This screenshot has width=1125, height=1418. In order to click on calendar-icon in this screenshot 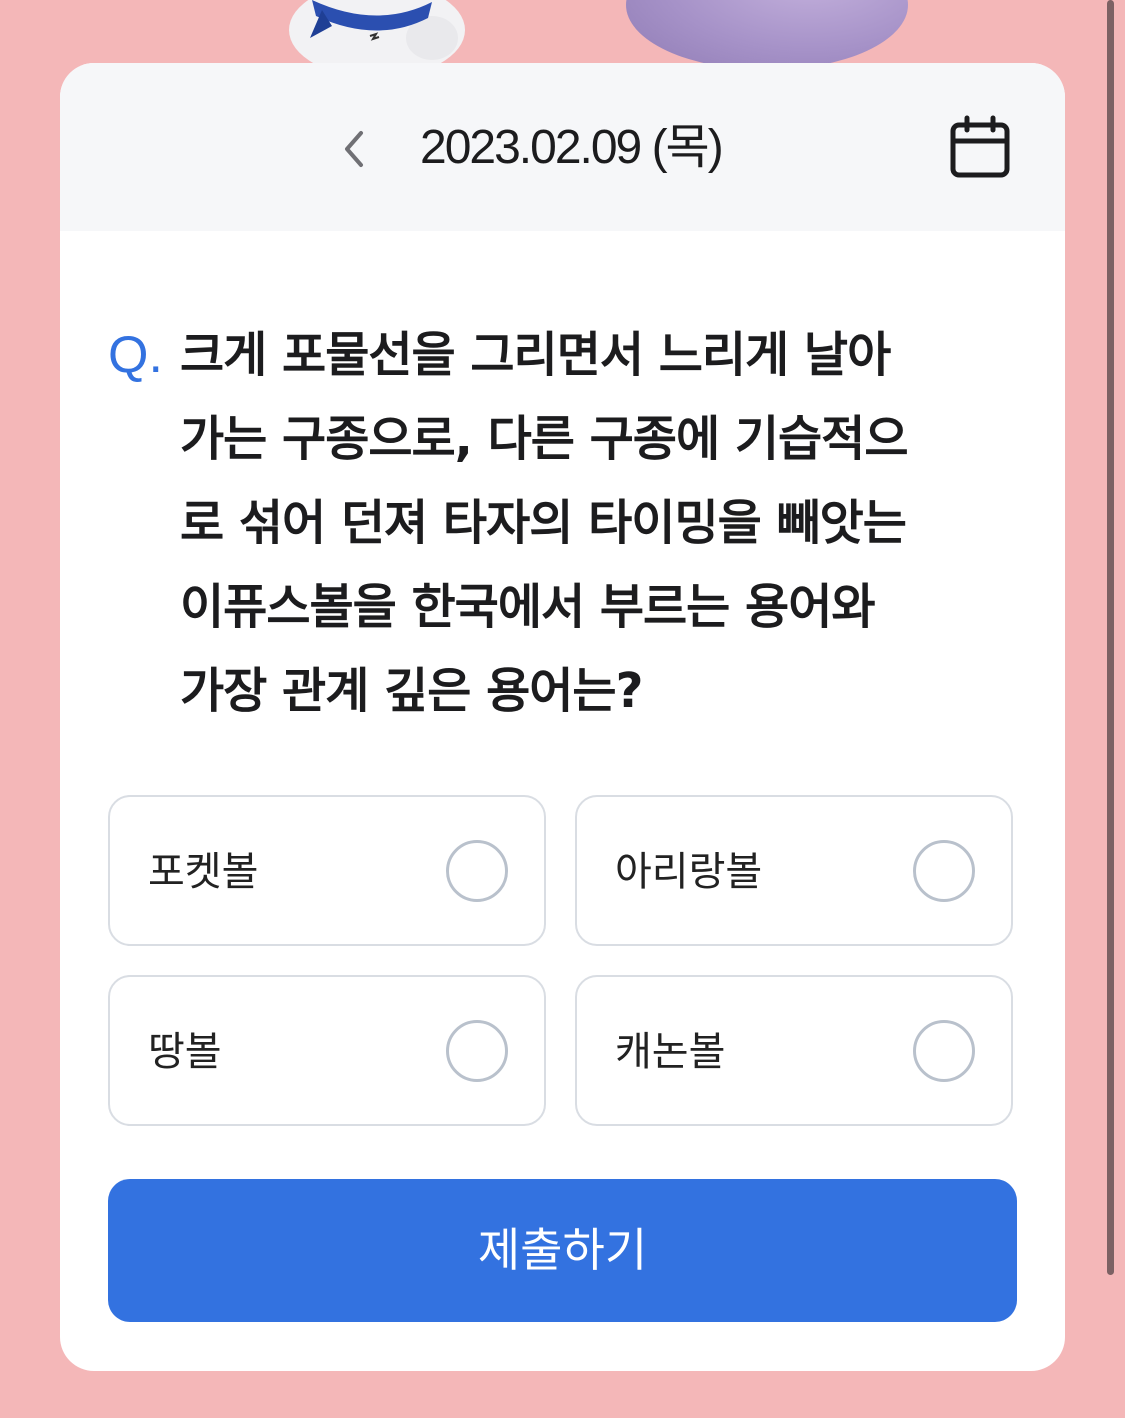, I will do `click(980, 146)`.